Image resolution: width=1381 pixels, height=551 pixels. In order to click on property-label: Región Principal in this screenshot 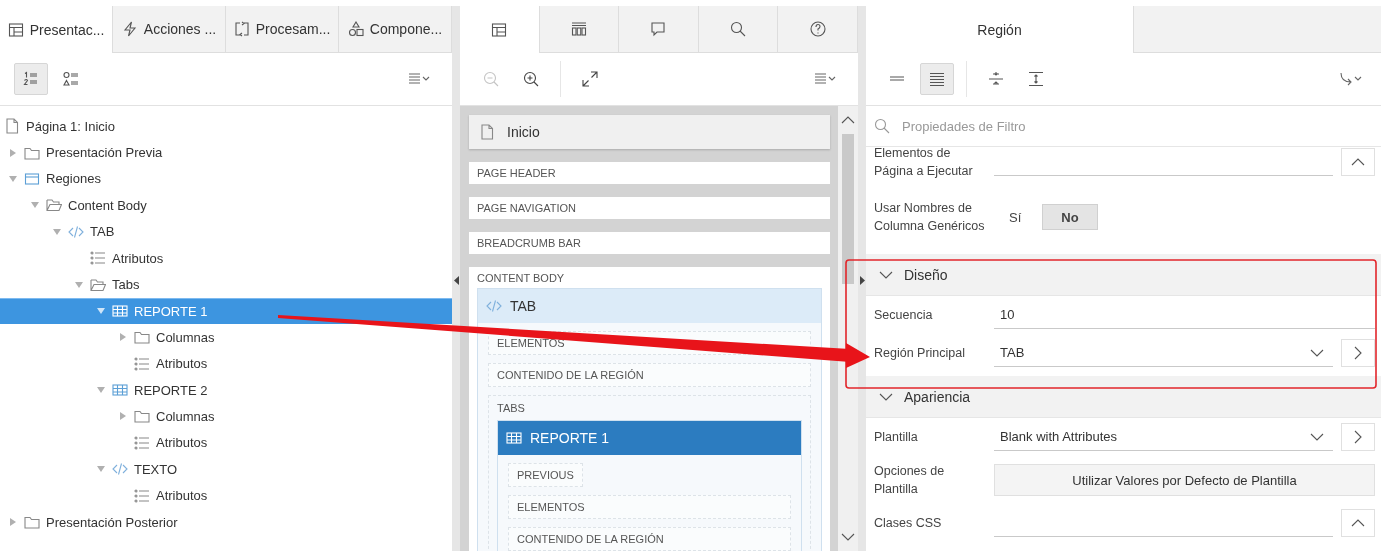, I will do `click(920, 353)`.